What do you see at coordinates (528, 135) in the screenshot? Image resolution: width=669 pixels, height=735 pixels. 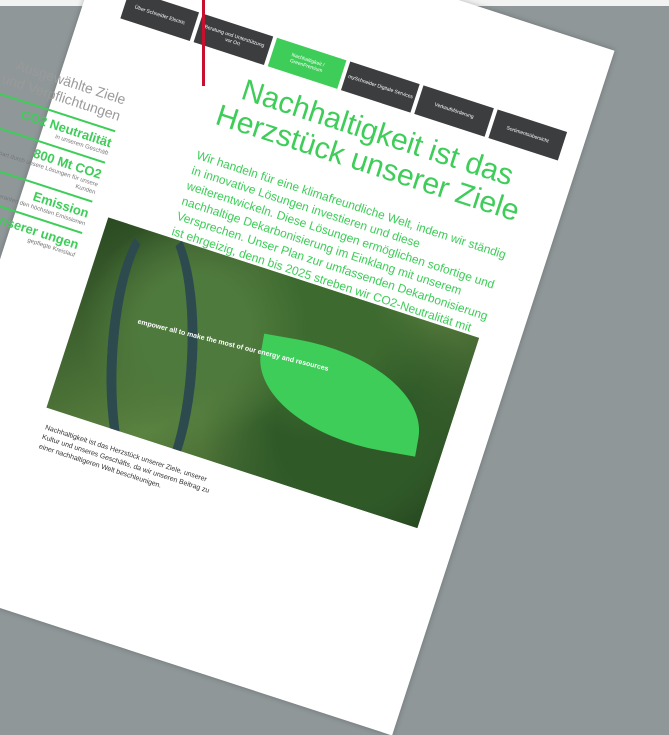 I see `tab-product-overview: Sortimentsübersicht` at bounding box center [528, 135].